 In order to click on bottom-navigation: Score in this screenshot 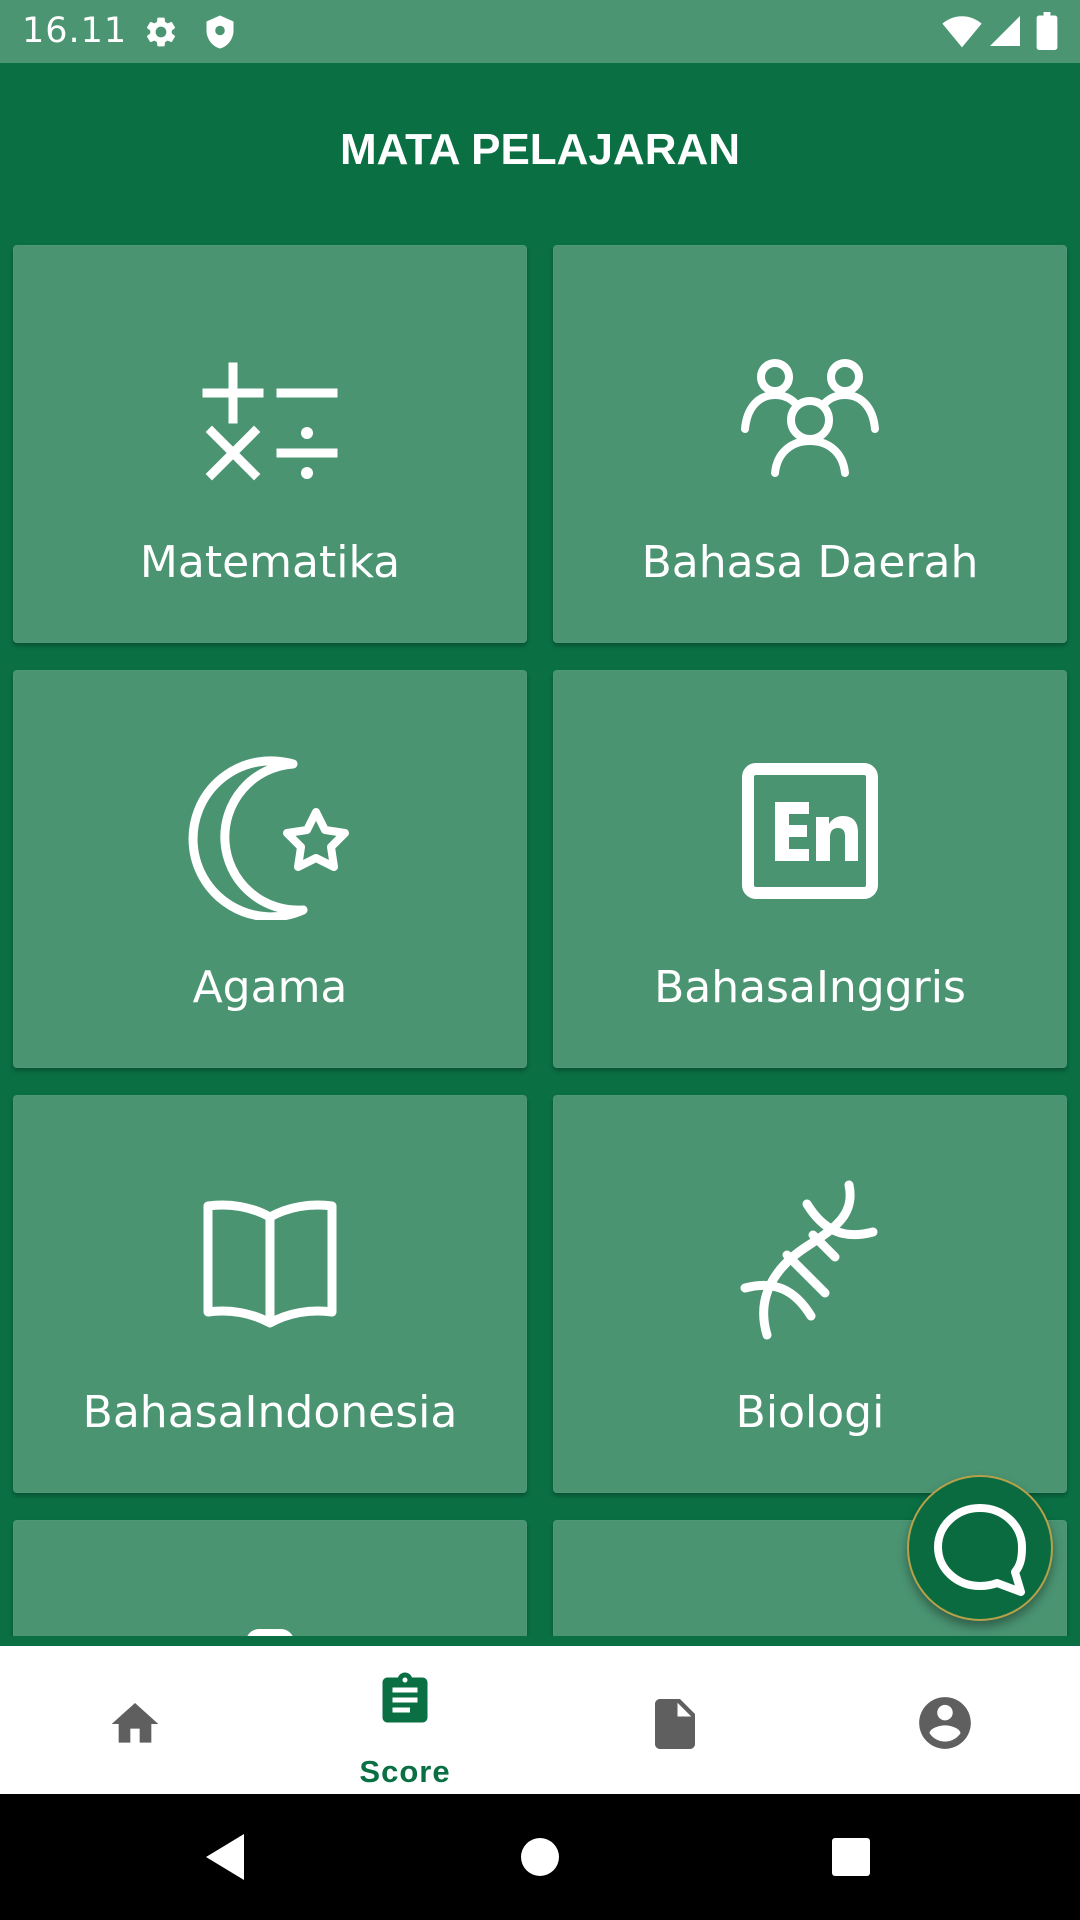, I will do `click(540, 1720)`.